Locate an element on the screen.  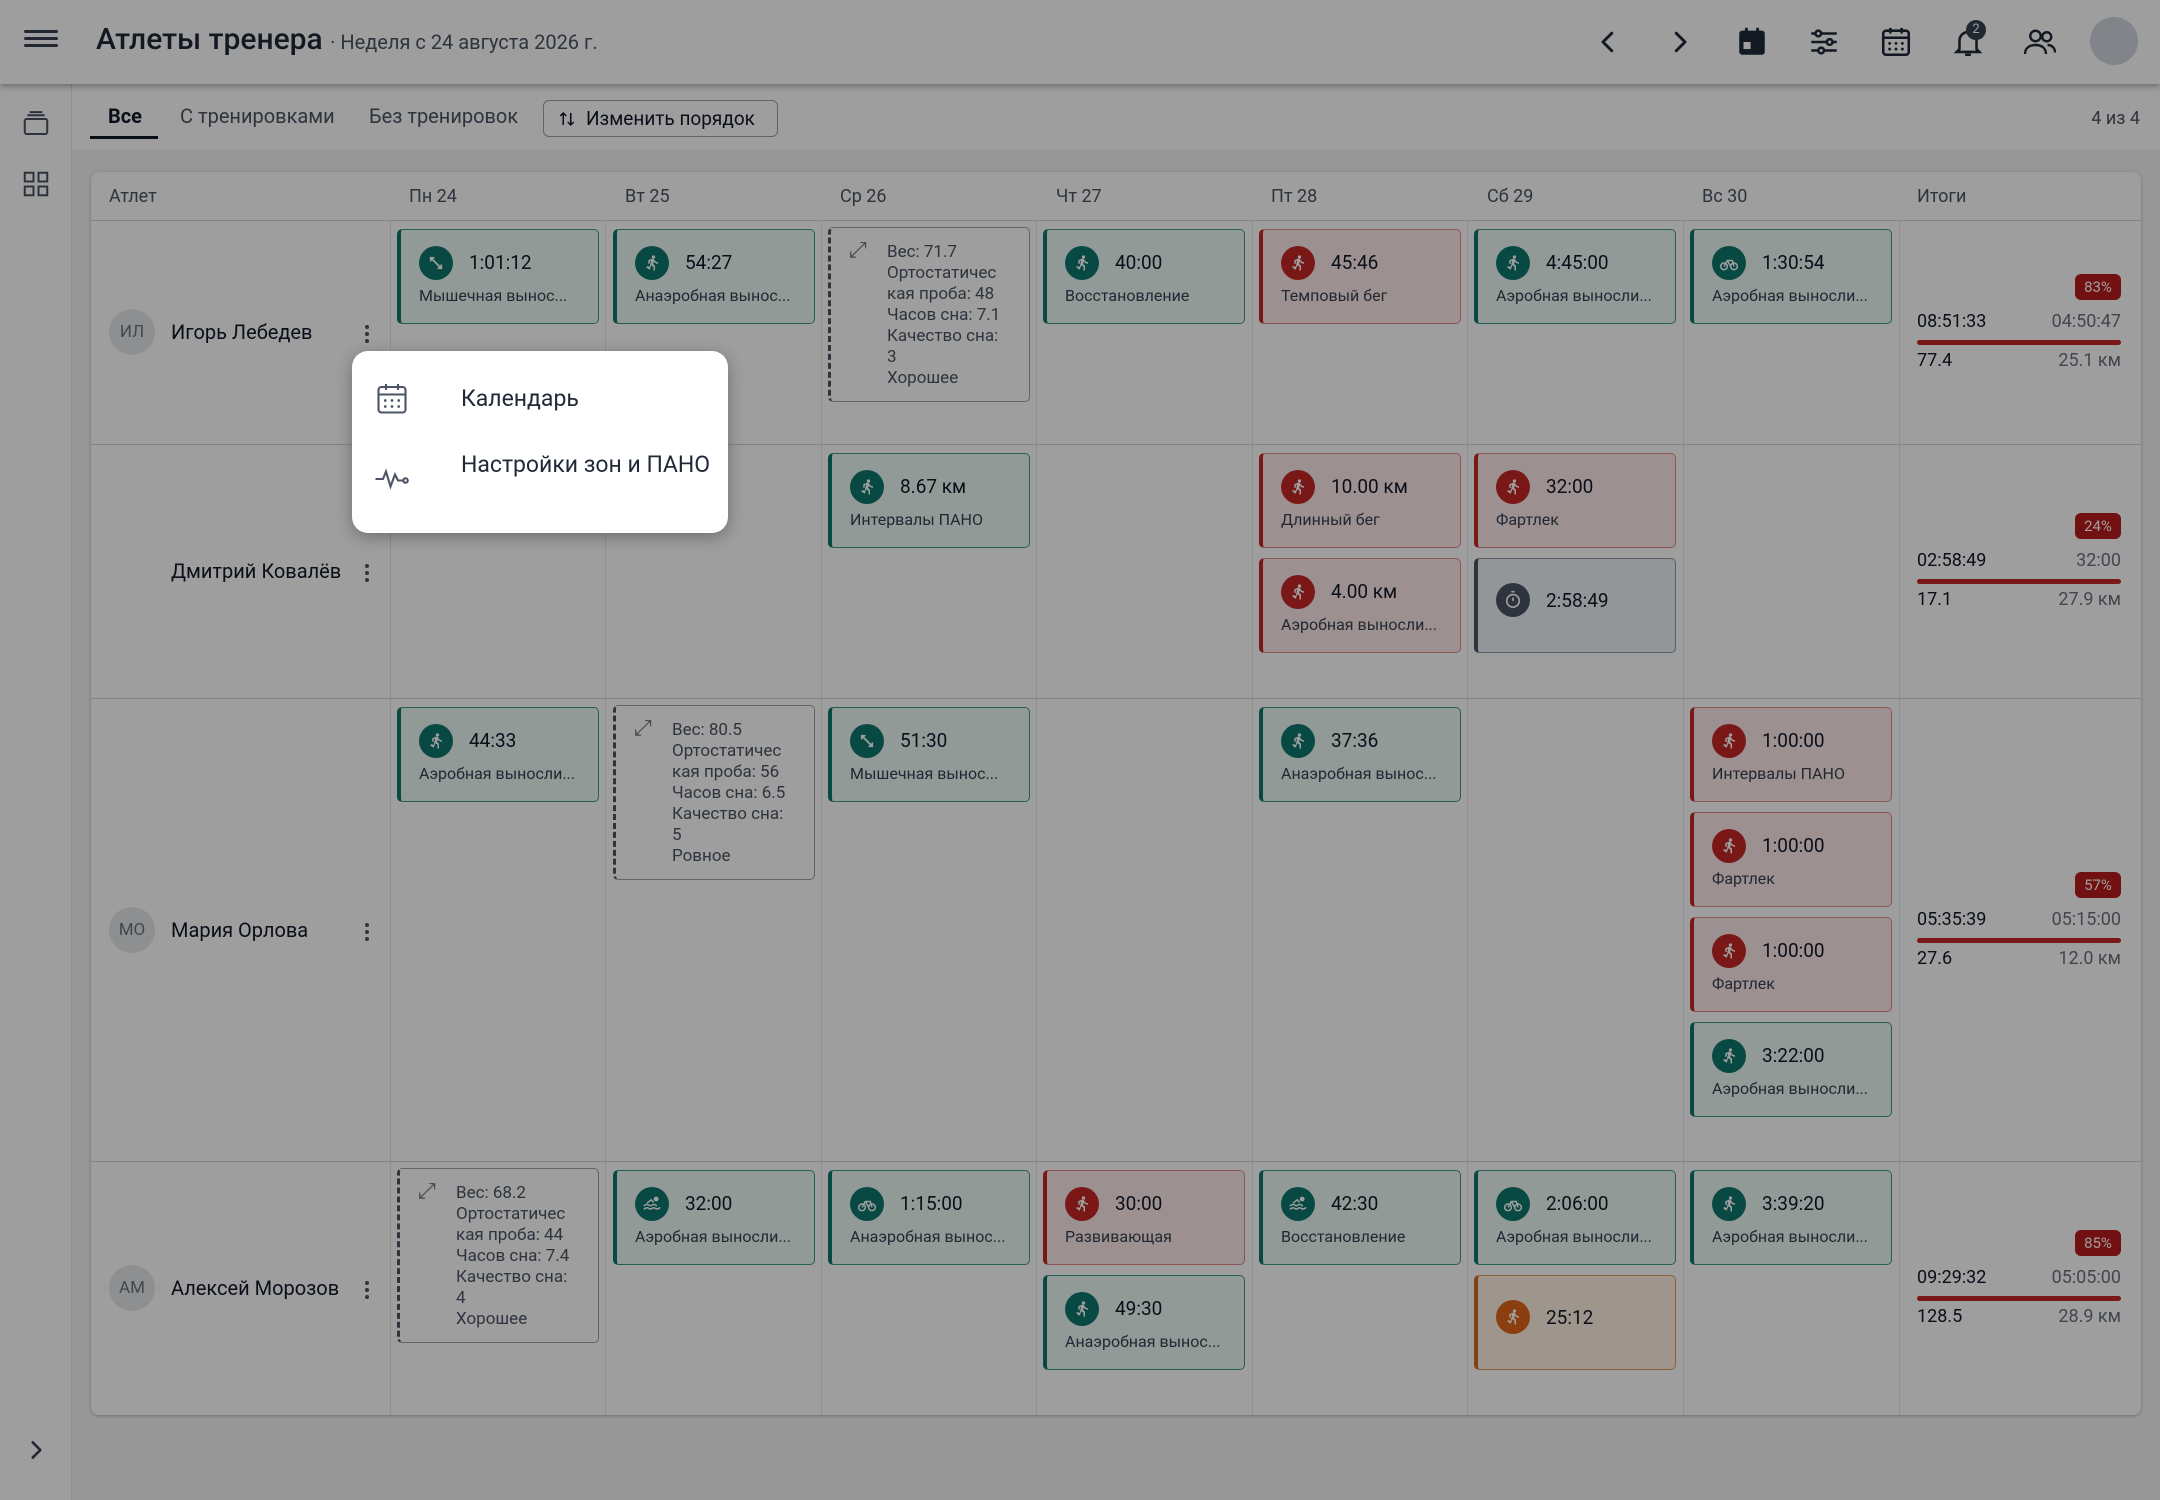
menu-item-zone-settings-label: Настройки зон и ПАНО is located at coordinates (586, 464).